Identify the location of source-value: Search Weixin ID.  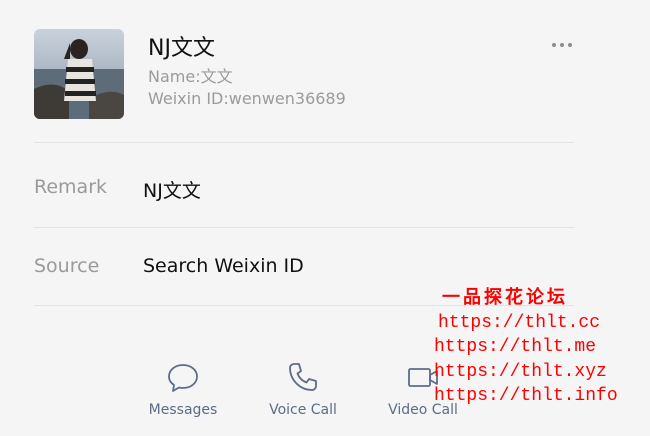
(223, 266).